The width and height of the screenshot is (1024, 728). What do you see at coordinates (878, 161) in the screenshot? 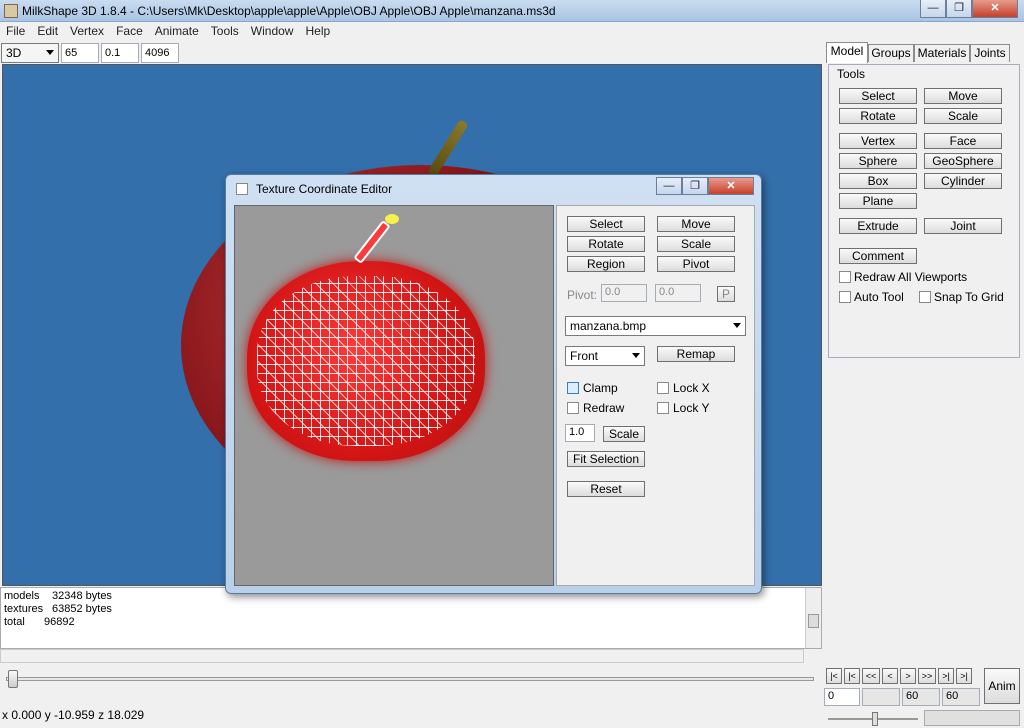
I see `sphere-button: Sphere` at bounding box center [878, 161].